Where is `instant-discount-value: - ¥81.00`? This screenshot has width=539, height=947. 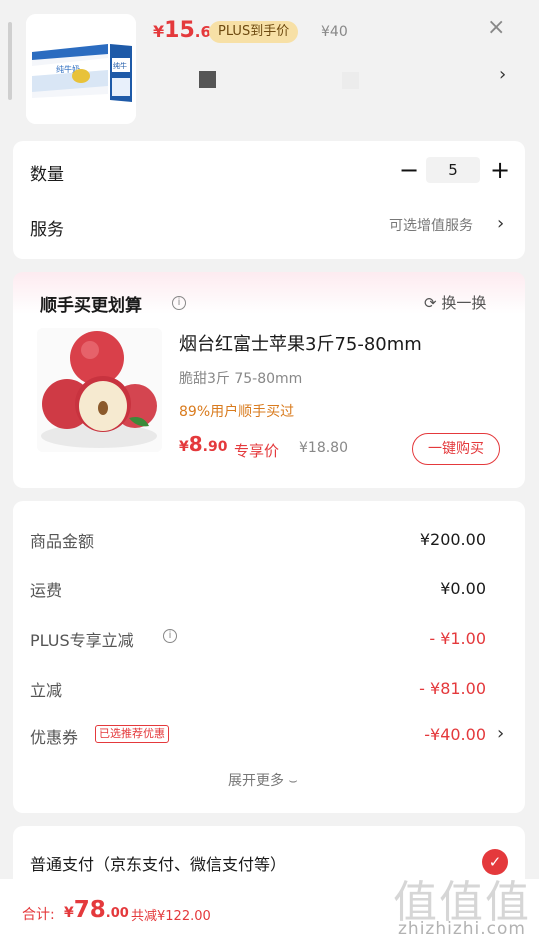 instant-discount-value: - ¥81.00 is located at coordinates (452, 688).